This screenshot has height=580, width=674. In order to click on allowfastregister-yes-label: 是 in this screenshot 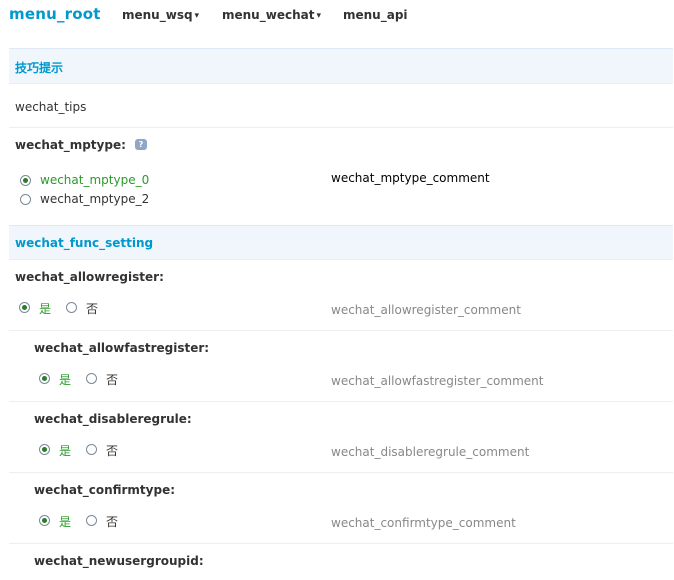, I will do `click(65, 379)`.